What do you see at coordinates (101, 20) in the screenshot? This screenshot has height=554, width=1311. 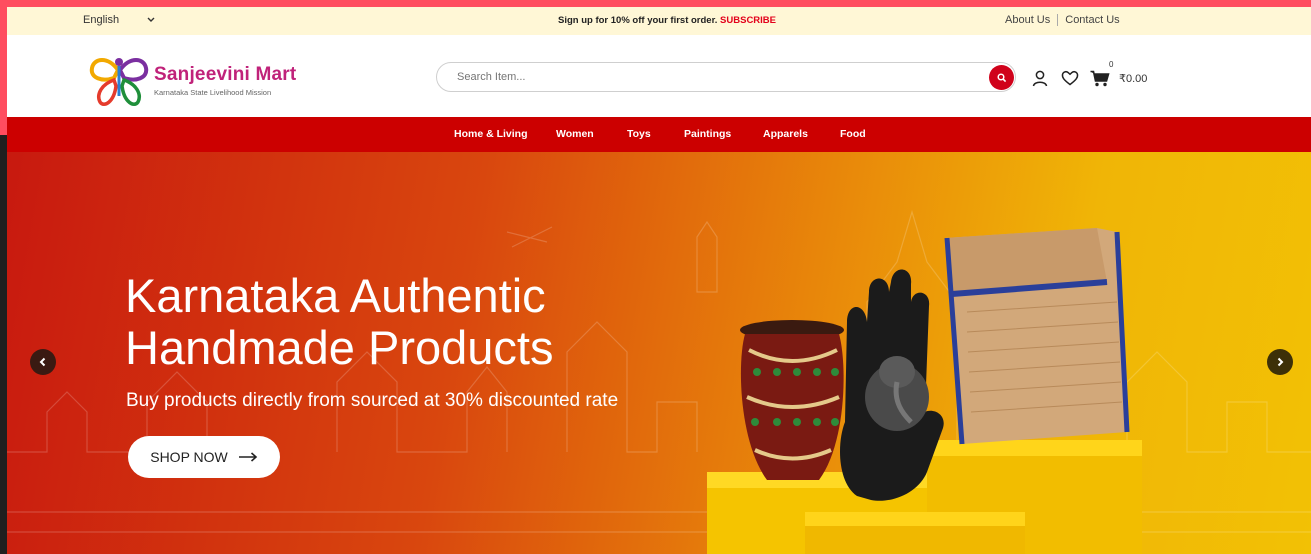 I see `language-label: English` at bounding box center [101, 20].